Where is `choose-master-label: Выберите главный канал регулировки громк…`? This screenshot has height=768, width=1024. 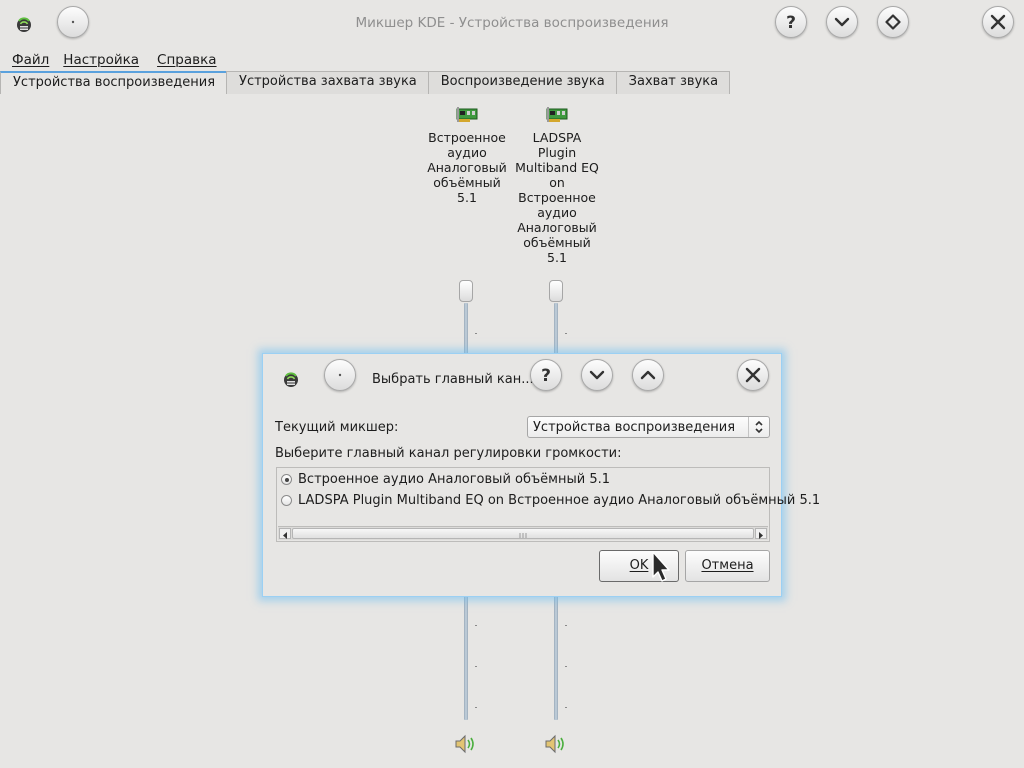 choose-master-label: Выберите главный канал регулировки громк… is located at coordinates (448, 453).